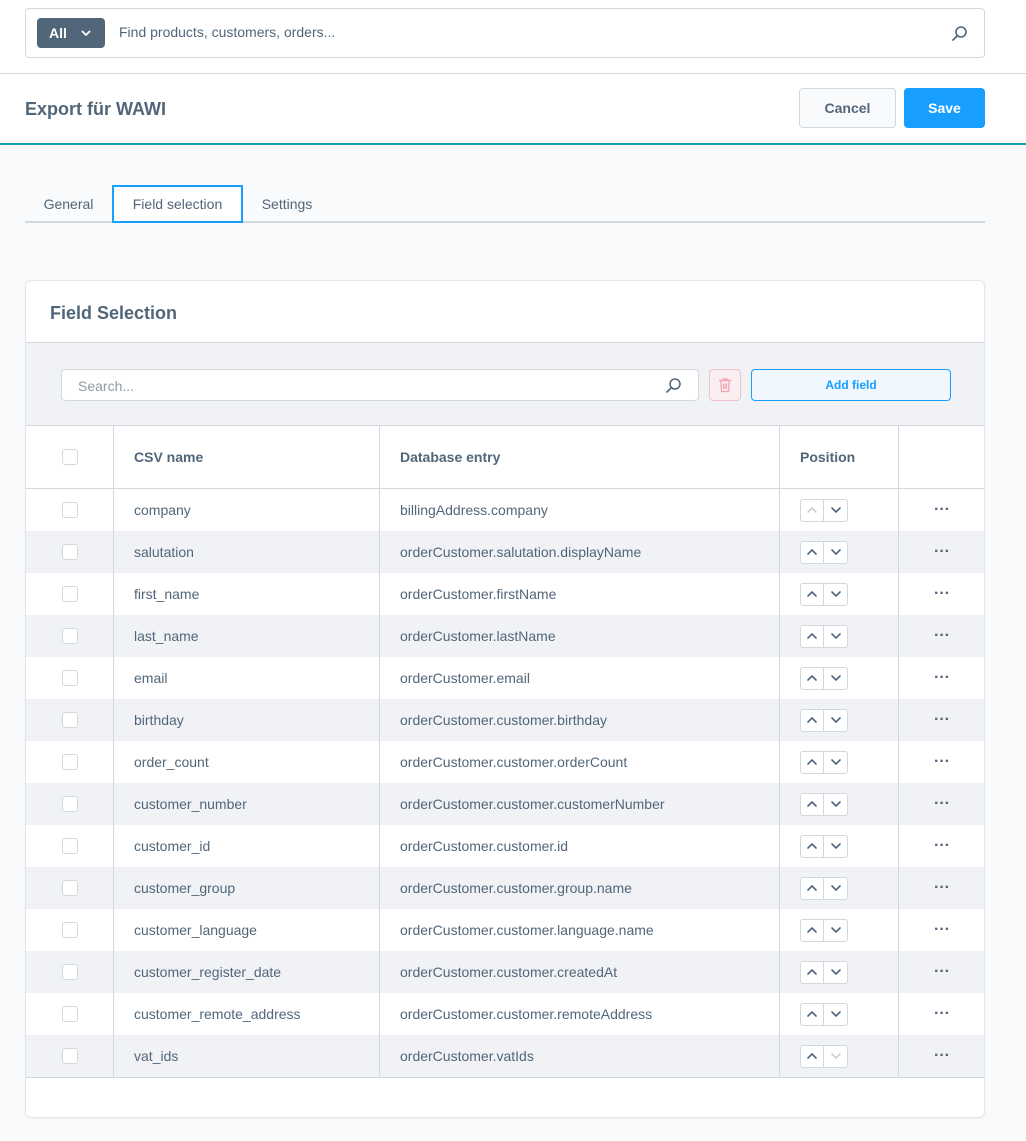  What do you see at coordinates (851, 385) in the screenshot?
I see `add-field-button: Add field` at bounding box center [851, 385].